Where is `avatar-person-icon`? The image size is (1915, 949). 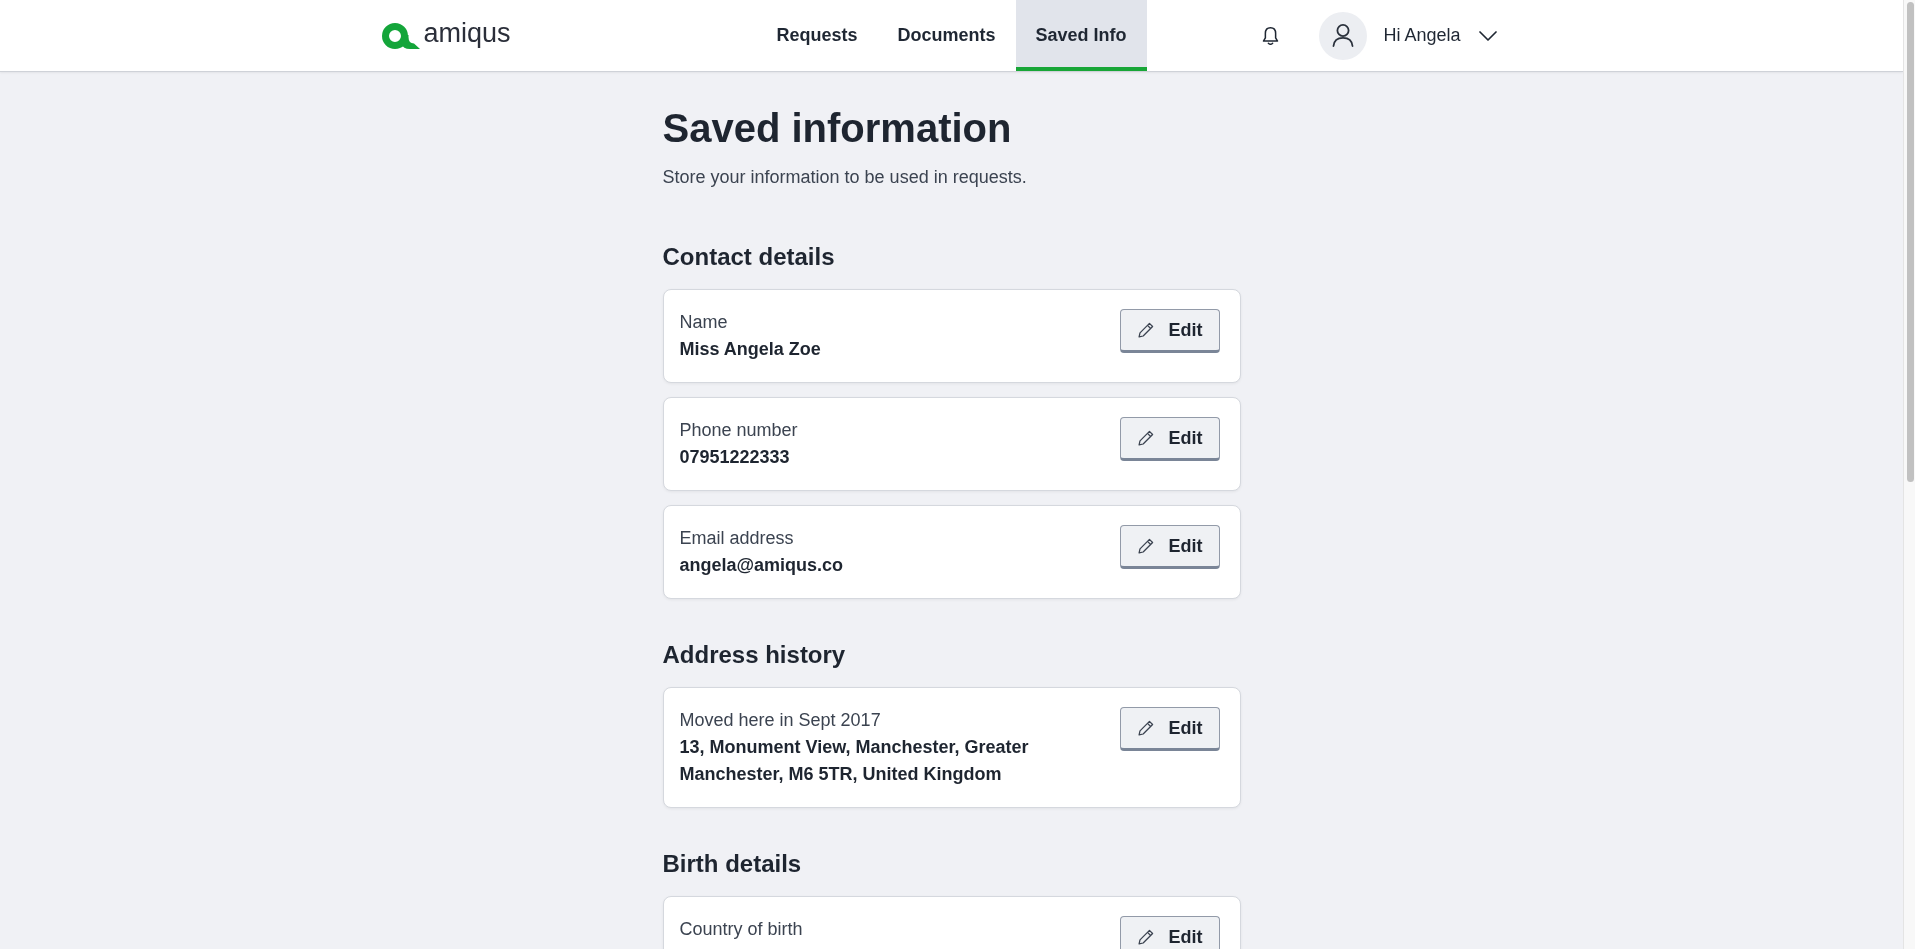 avatar-person-icon is located at coordinates (1343, 35).